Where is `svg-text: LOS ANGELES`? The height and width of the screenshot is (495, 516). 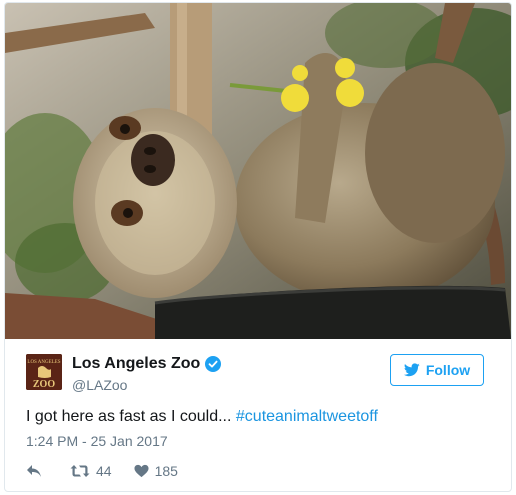 svg-text: LOS ANGELES is located at coordinates (43, 362).